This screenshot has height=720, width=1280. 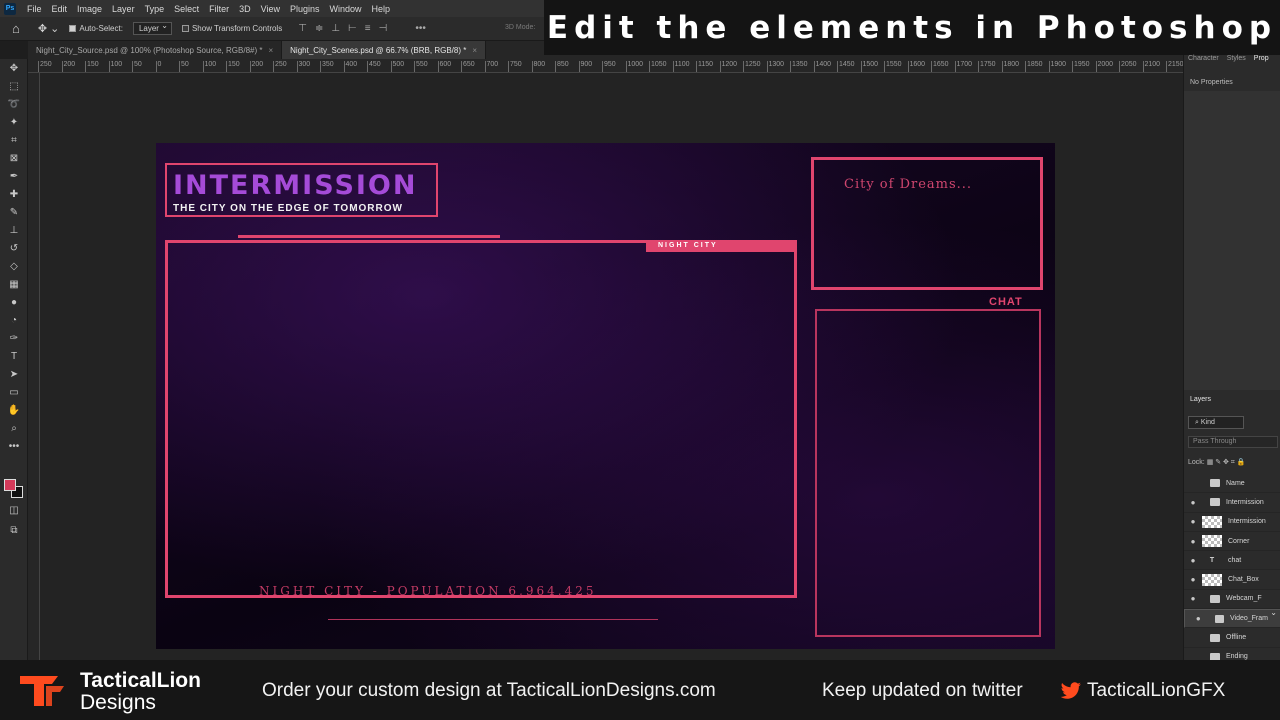 I want to click on menu-image: Image, so click(x=89, y=9).